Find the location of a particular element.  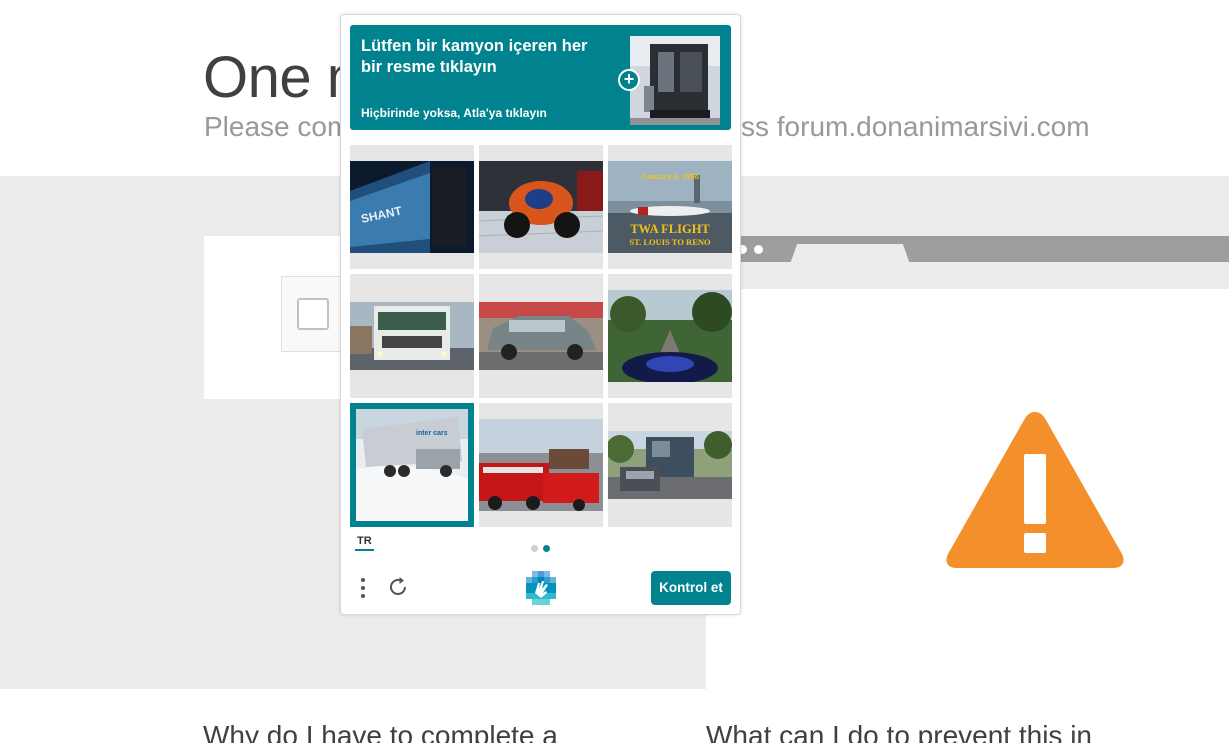

faq-heading-why: Why do I have to complete a is located at coordinates (380, 731).